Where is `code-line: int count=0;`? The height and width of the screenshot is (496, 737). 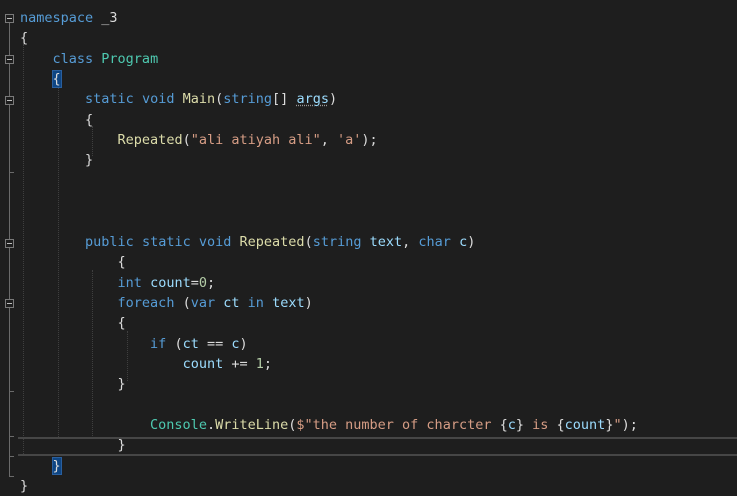
code-line: int count=0; is located at coordinates (118, 283).